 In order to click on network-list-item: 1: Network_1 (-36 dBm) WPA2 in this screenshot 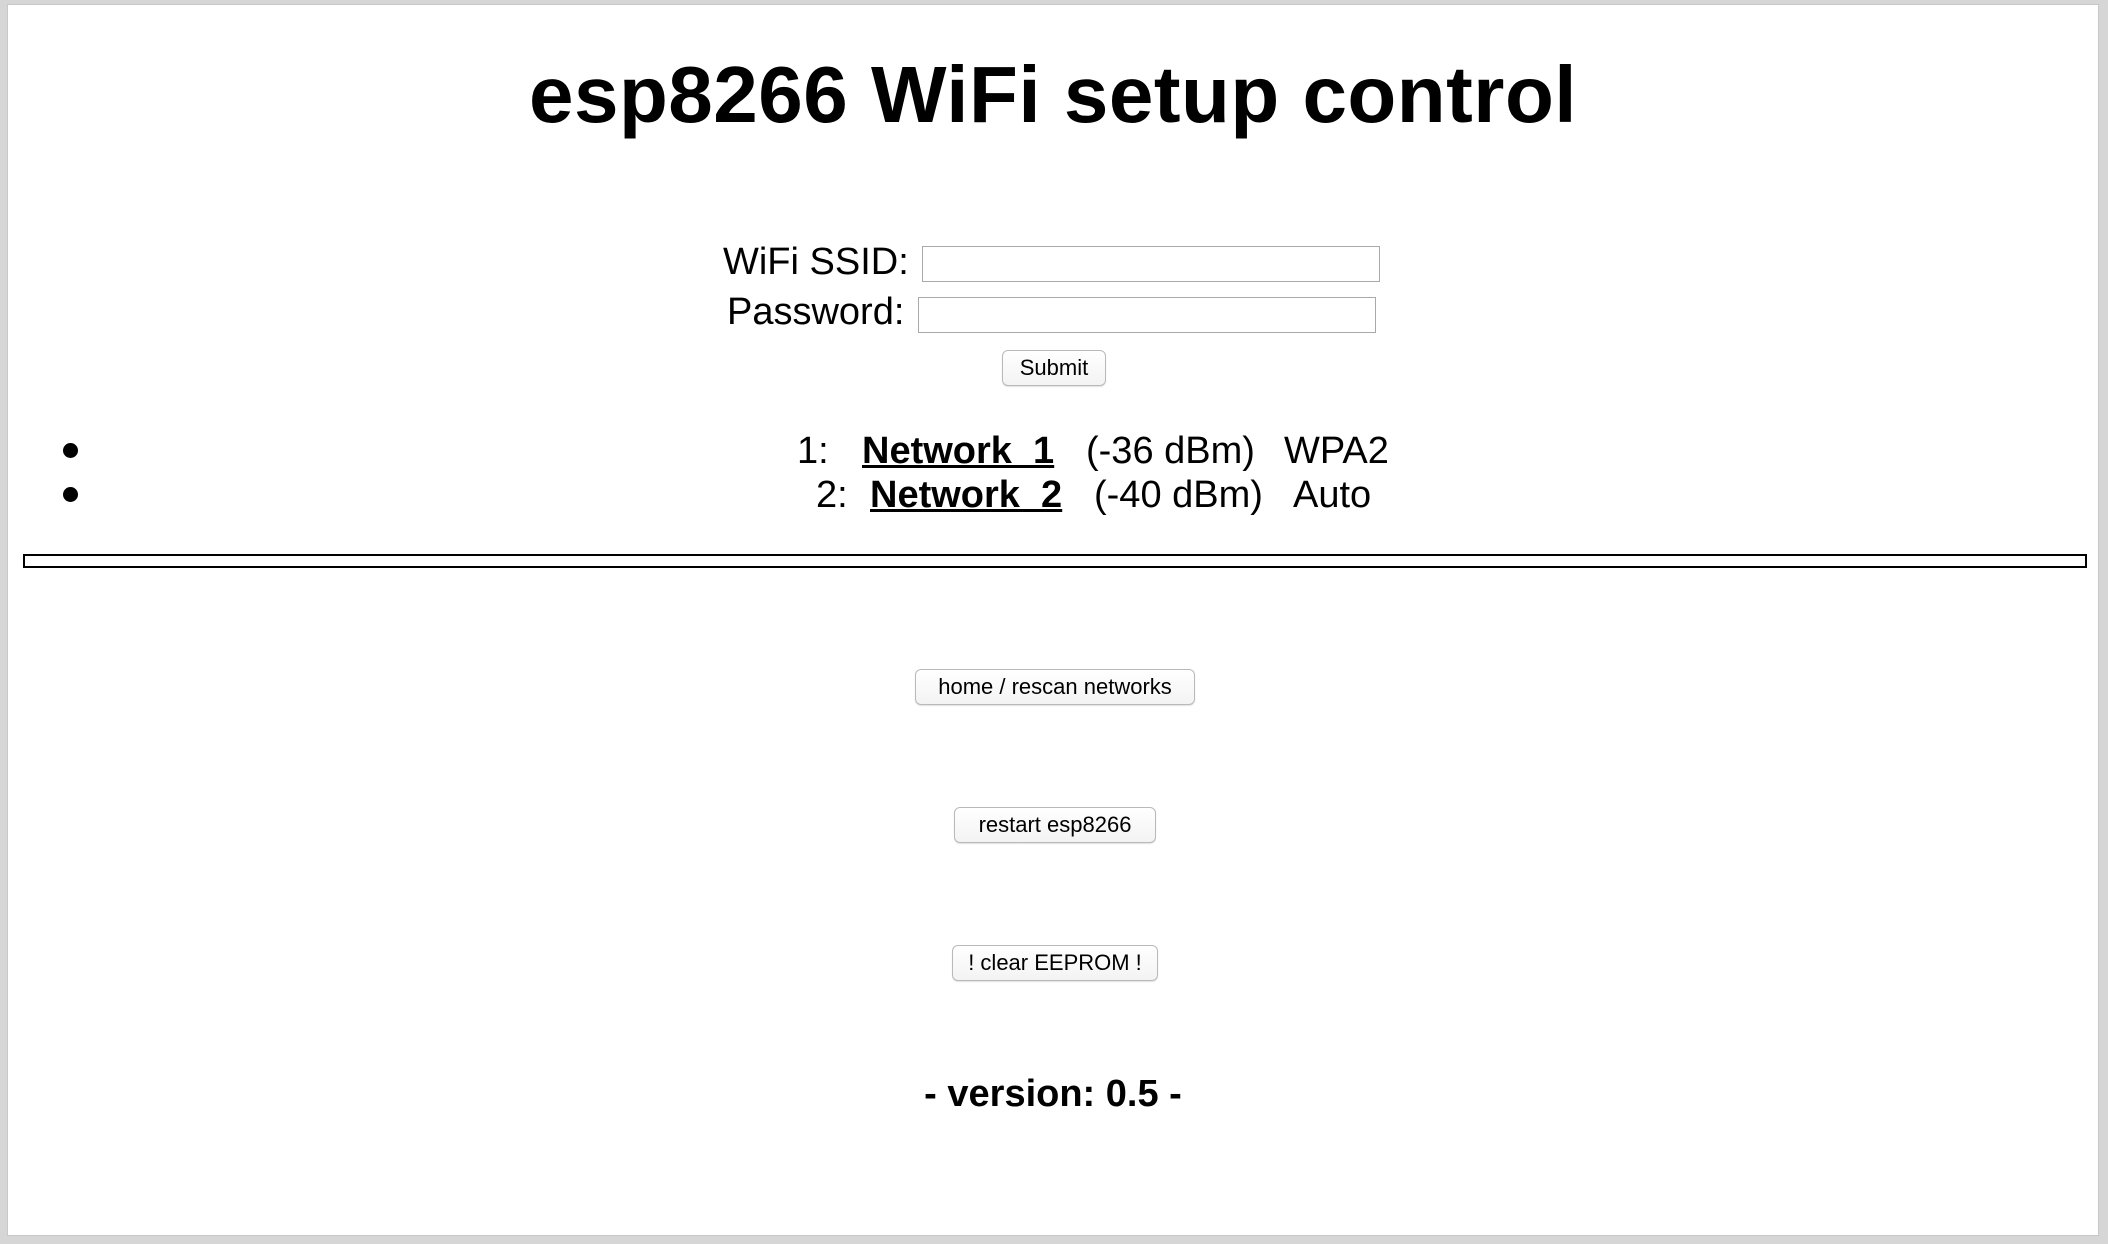, I will do `click(1053, 451)`.